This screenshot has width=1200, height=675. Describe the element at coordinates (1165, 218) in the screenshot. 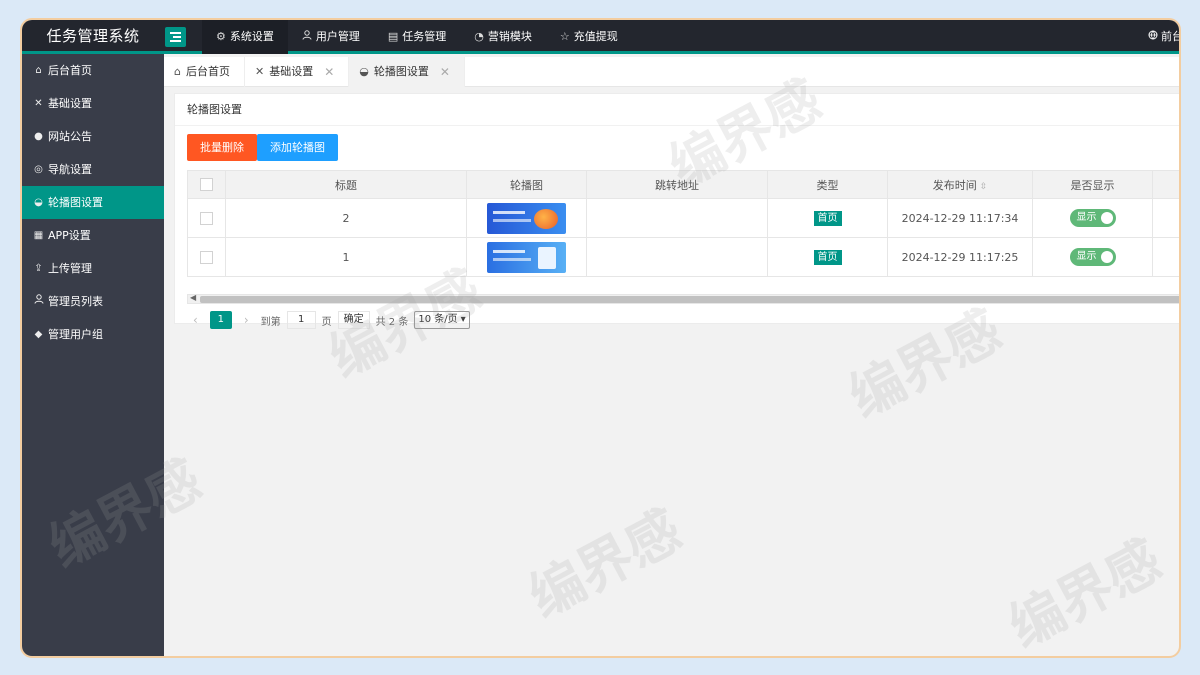

I see `extra-cell` at that location.